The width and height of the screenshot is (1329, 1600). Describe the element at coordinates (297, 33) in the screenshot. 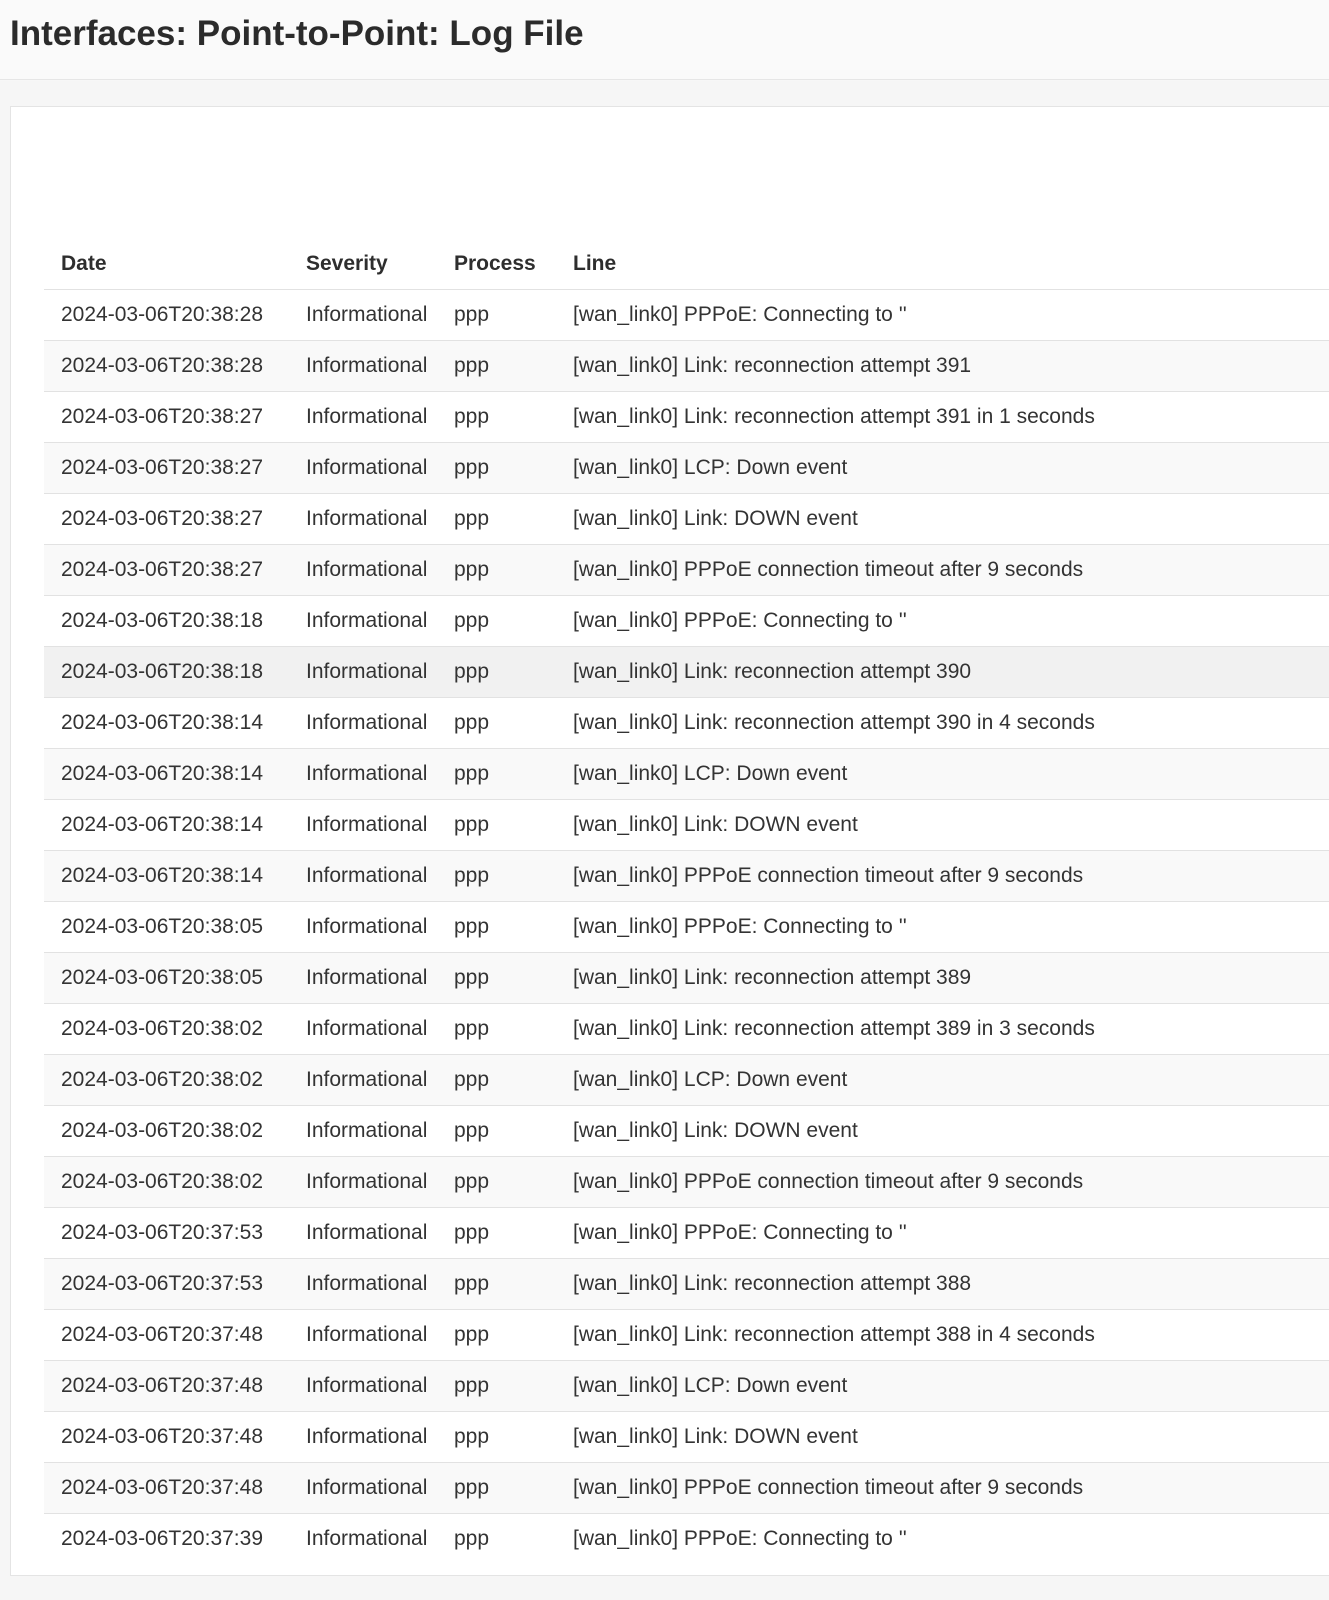

I see `page-title: Interfaces: Point-to-Point: Log File` at that location.